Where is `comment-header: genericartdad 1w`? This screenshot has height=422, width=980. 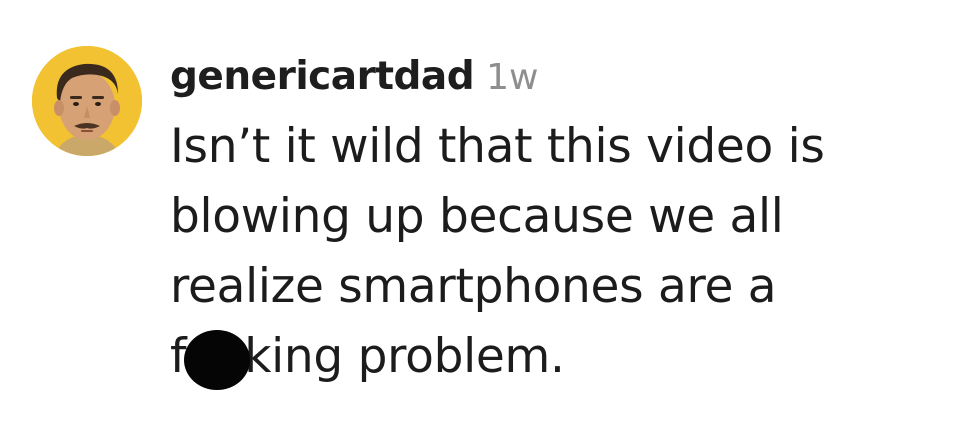 comment-header: genericartdad 1w is located at coordinates (354, 80).